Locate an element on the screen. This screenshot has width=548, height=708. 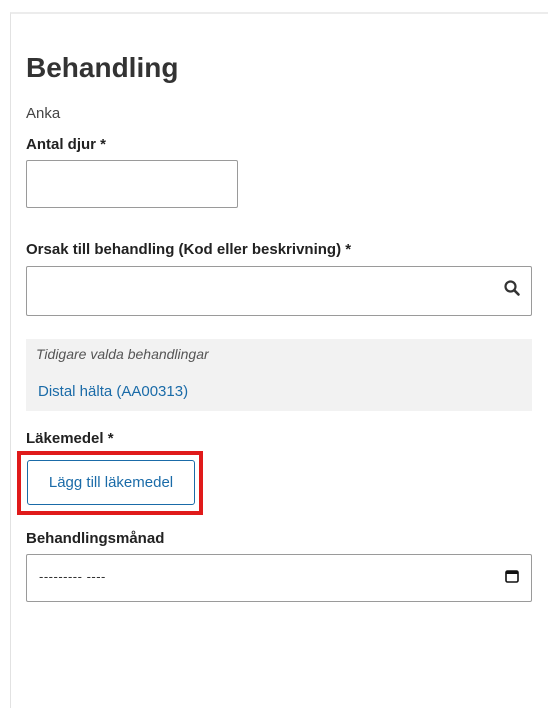
page-title: Behandling is located at coordinates (102, 67).